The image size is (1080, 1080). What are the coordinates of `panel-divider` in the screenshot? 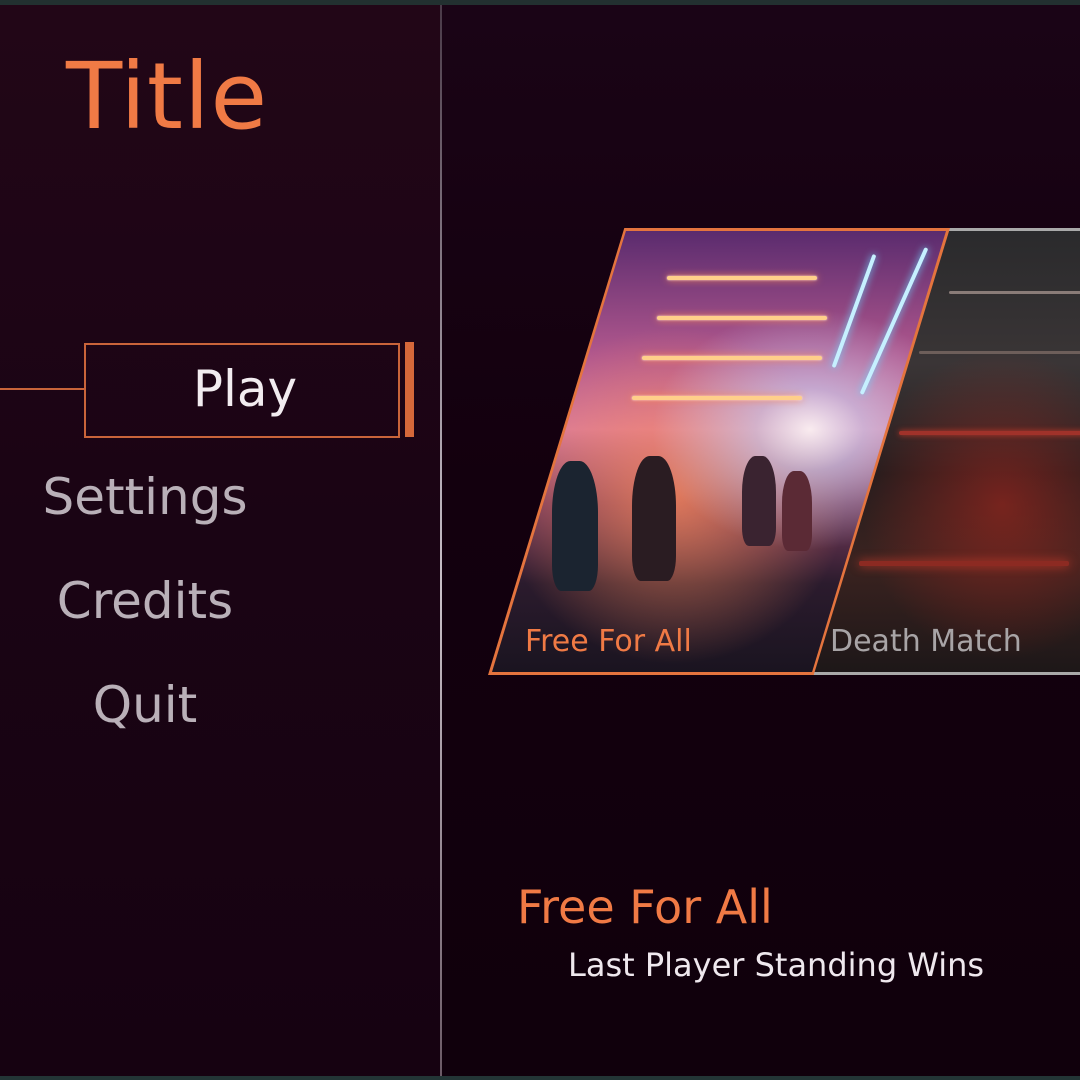 It's located at (441, 540).